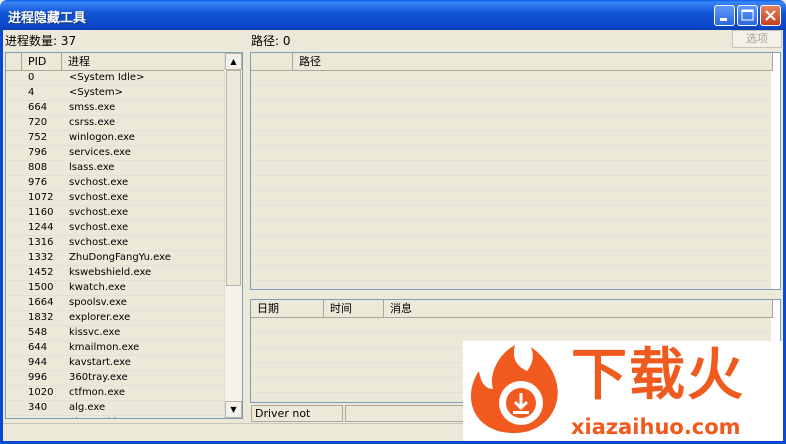  I want to click on pid-cell: 1452, so click(41, 272).